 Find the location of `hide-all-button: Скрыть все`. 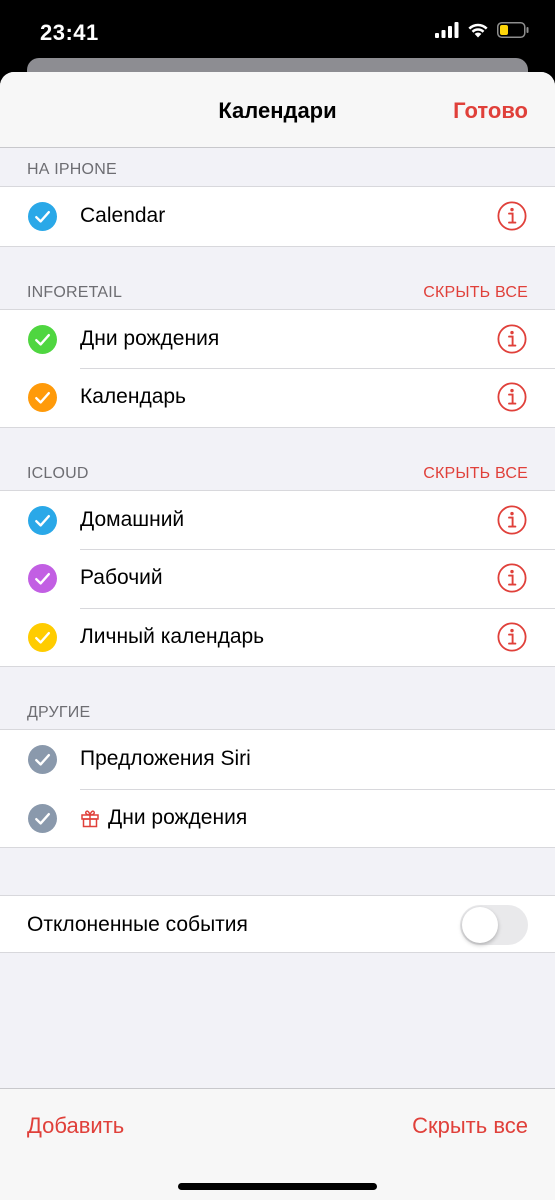

hide-all-button: Скрыть все is located at coordinates (470, 1126).